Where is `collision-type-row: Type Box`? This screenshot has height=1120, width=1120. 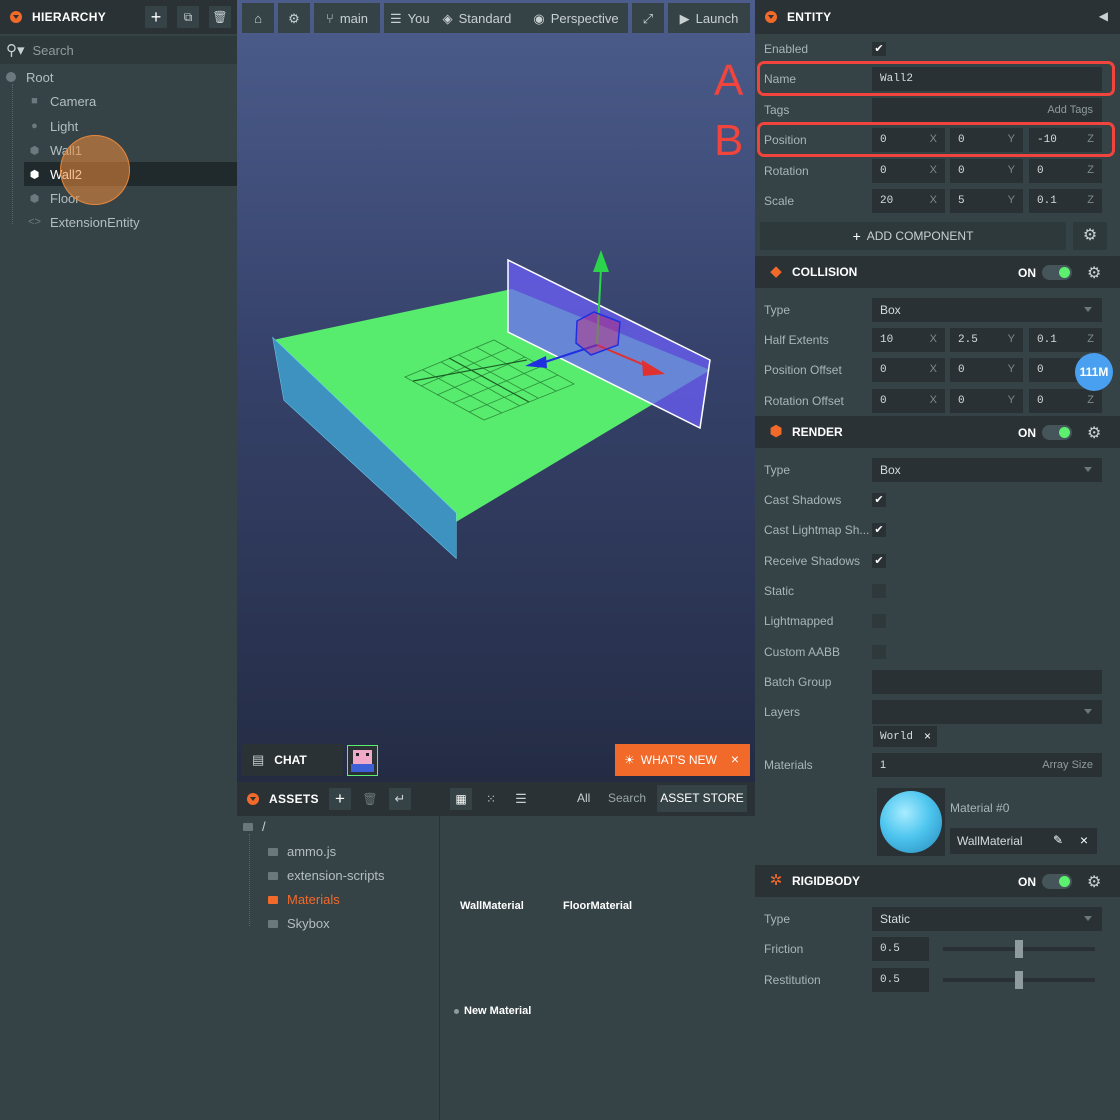
collision-type-row: Type Box is located at coordinates (937, 310).